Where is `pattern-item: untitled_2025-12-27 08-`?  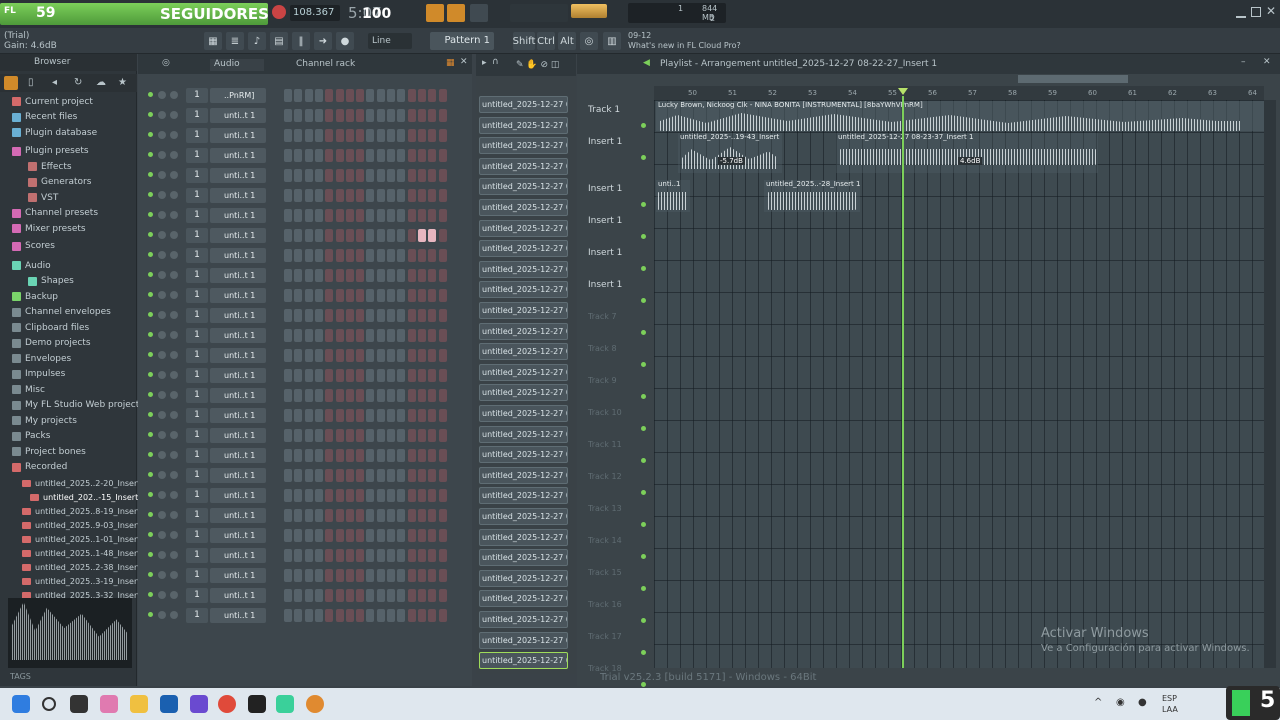
pattern-item: untitled_2025-12-27 08- is located at coordinates (523, 393).